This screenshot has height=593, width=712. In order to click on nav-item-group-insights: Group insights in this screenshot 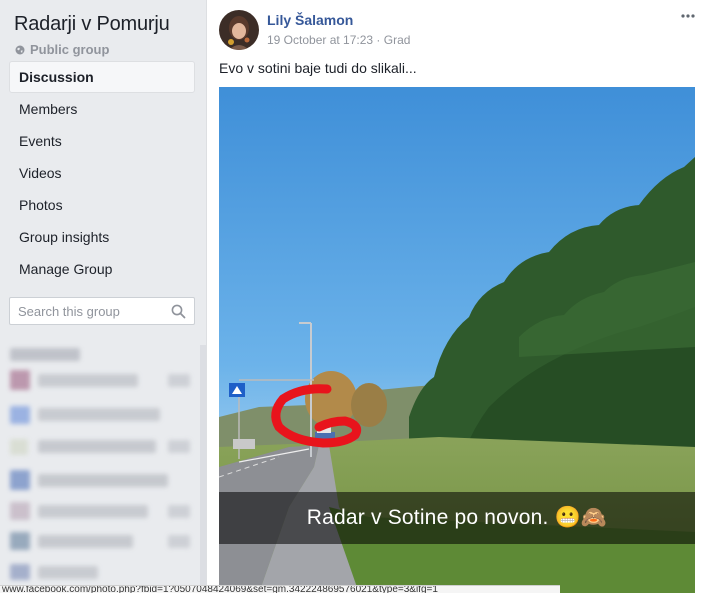, I will do `click(102, 237)`.